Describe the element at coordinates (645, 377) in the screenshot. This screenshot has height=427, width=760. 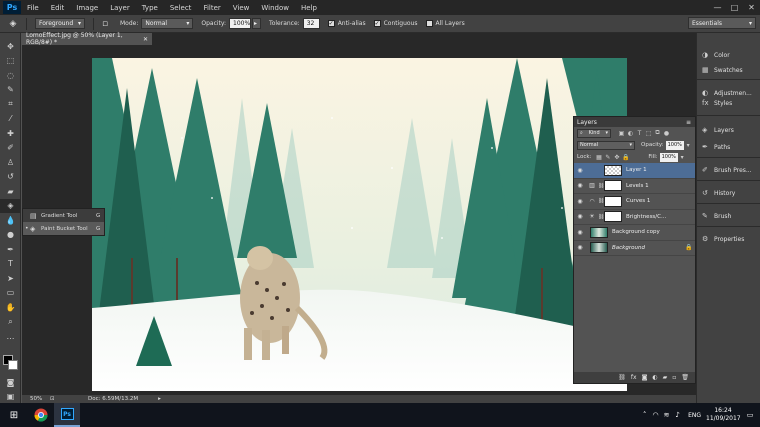
I see `add-mask-icon: ◙` at that location.